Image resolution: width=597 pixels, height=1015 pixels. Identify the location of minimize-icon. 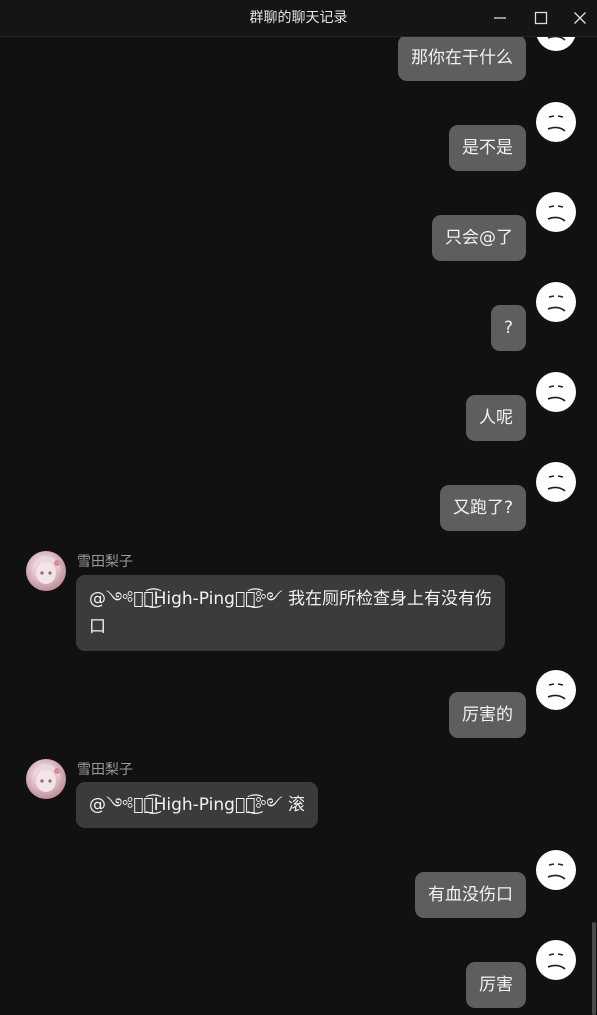
(500, 18).